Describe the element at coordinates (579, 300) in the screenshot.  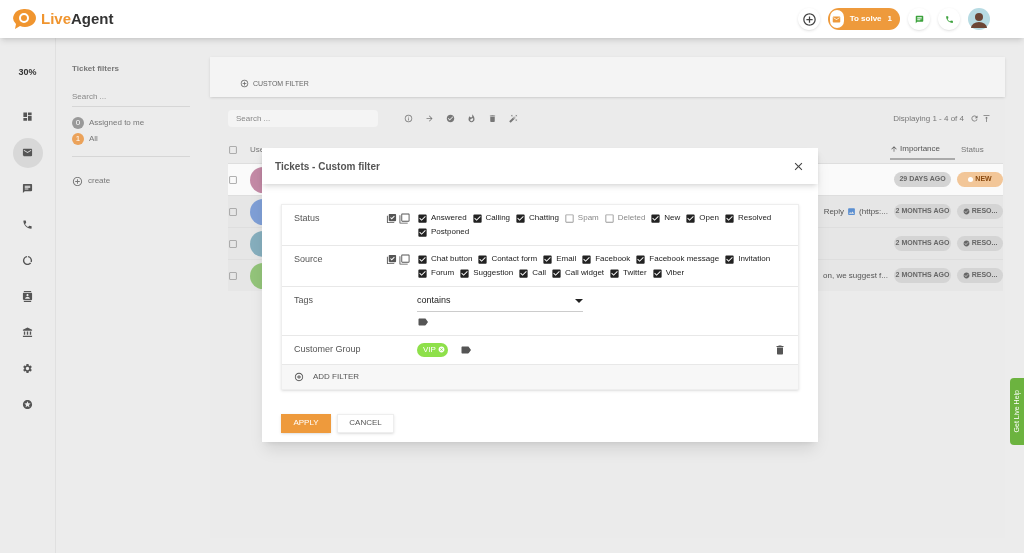
I see `dropdown-icon` at that location.